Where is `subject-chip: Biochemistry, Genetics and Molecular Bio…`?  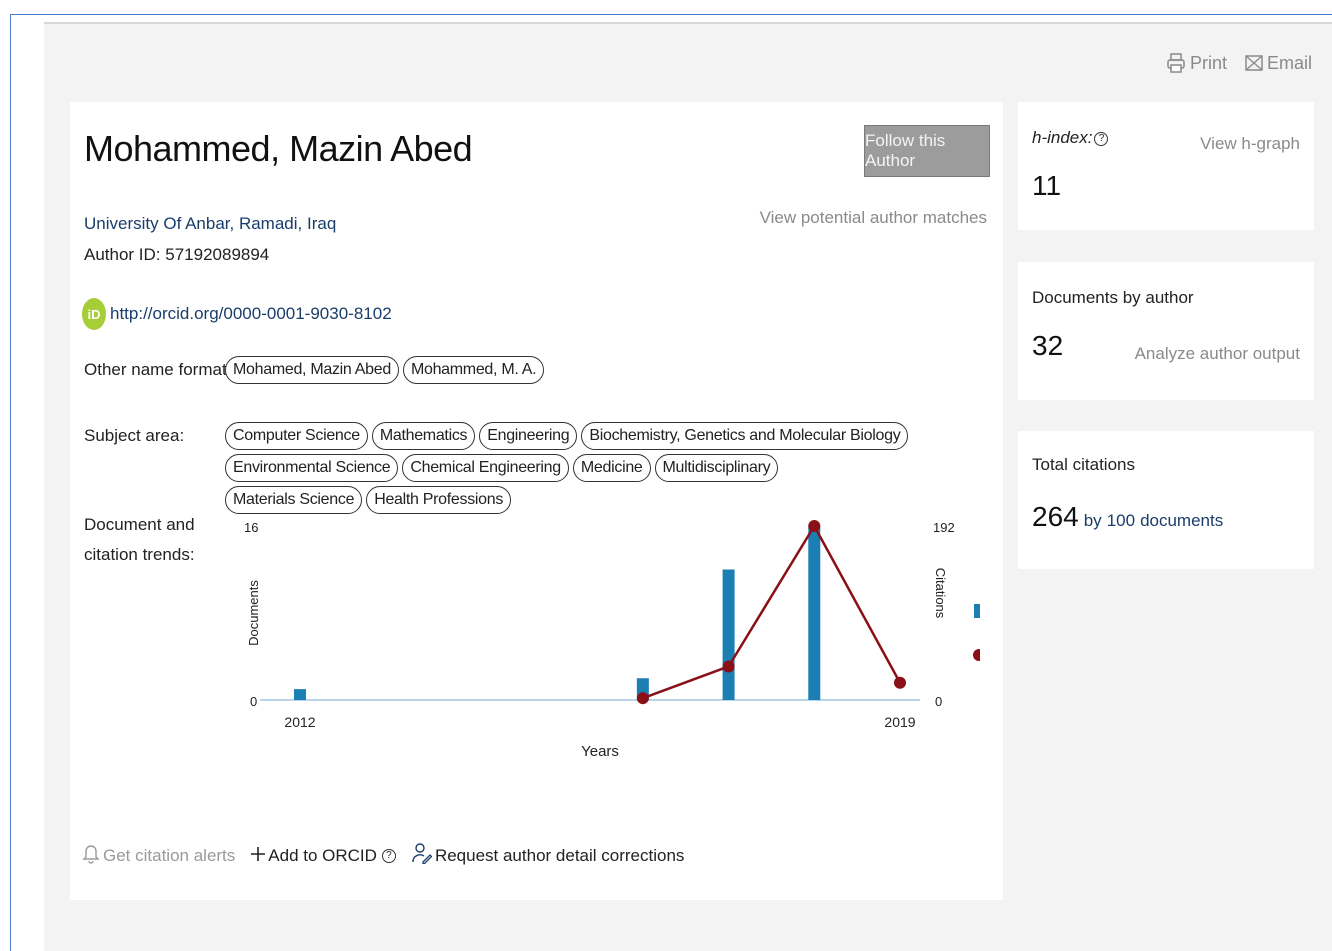
subject-chip: Biochemistry, Genetics and Molecular Bio… is located at coordinates (745, 436).